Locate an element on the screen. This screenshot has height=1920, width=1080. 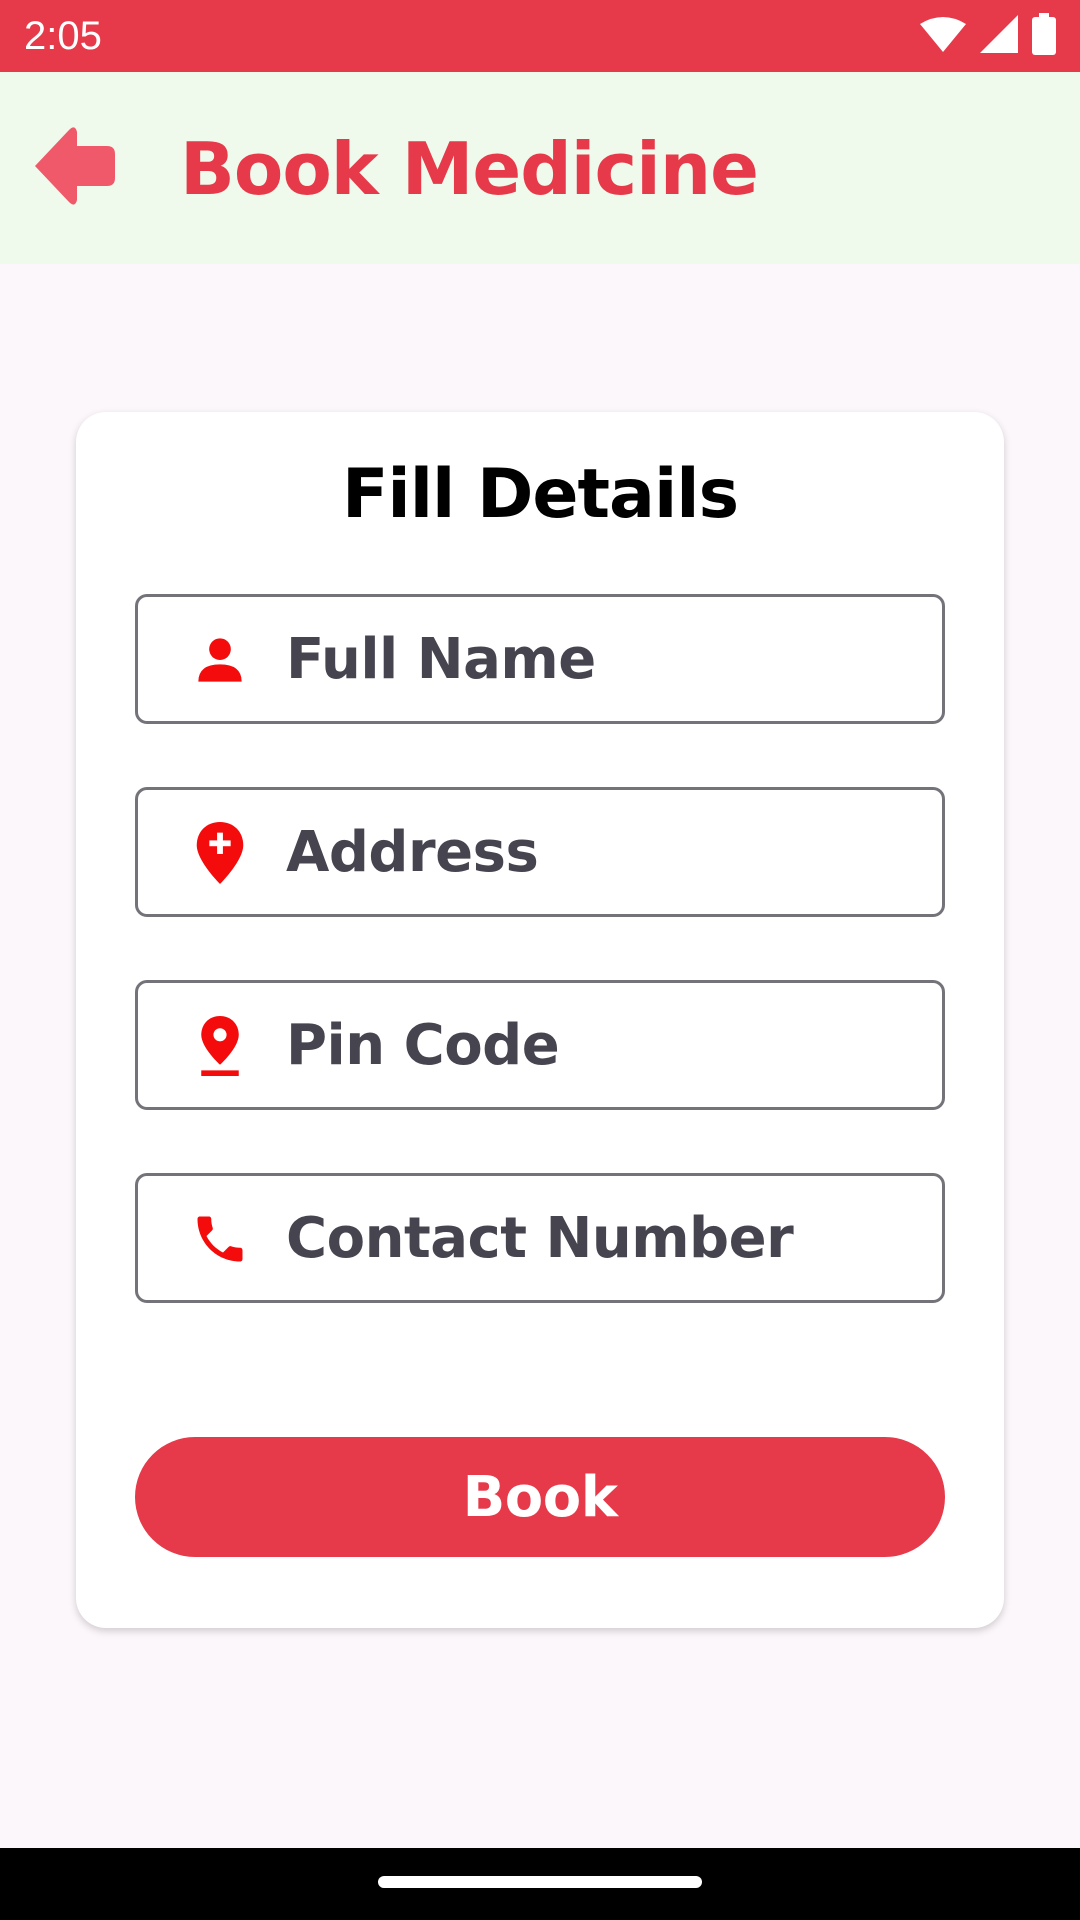
contact-number-field: Contact Number is located at coordinates (540, 1238).